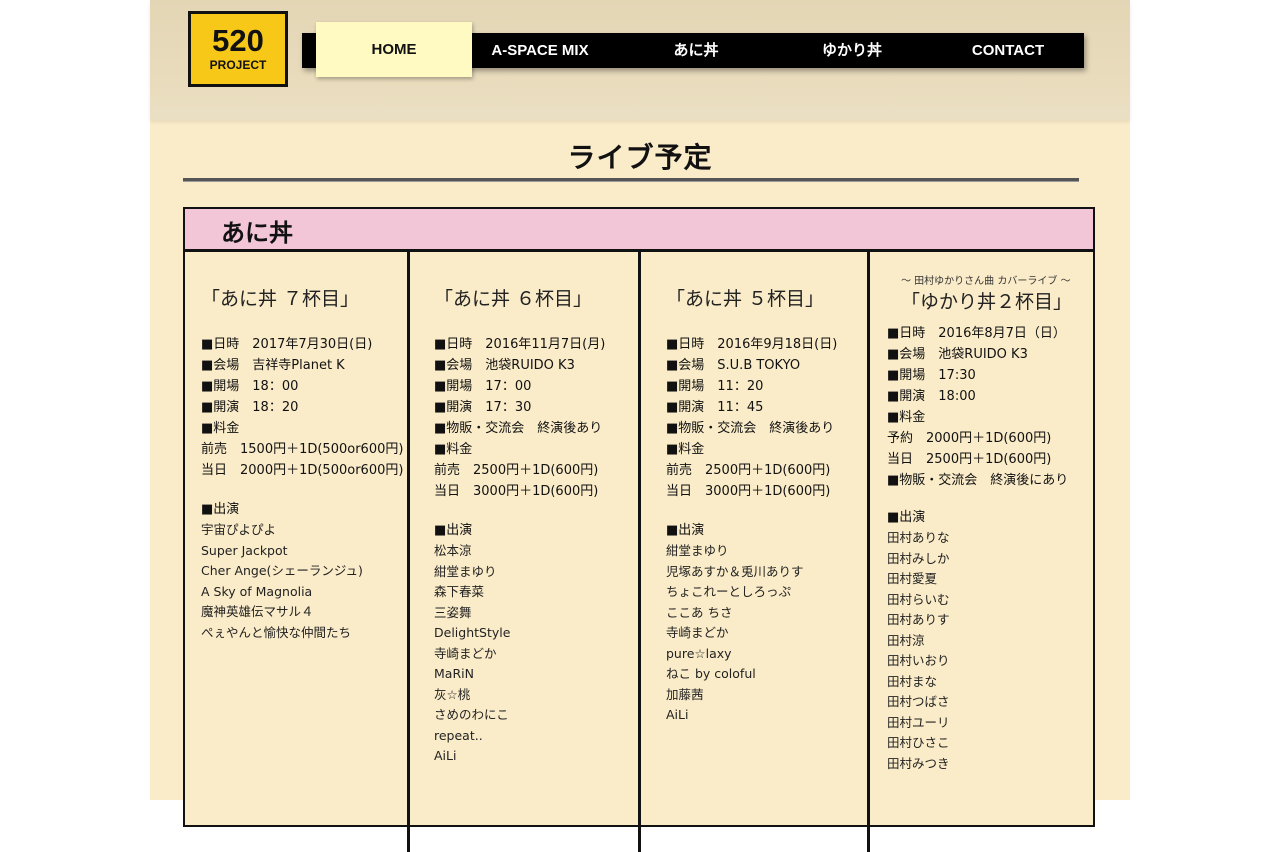 This screenshot has width=1280, height=852. What do you see at coordinates (918, 660) in the screenshot?
I see `performer: 田村いおり` at bounding box center [918, 660].